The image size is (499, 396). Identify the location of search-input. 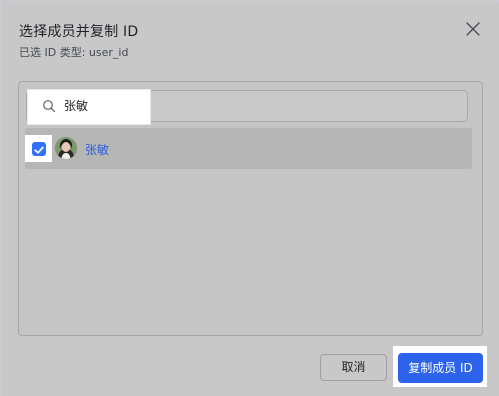
(104, 105).